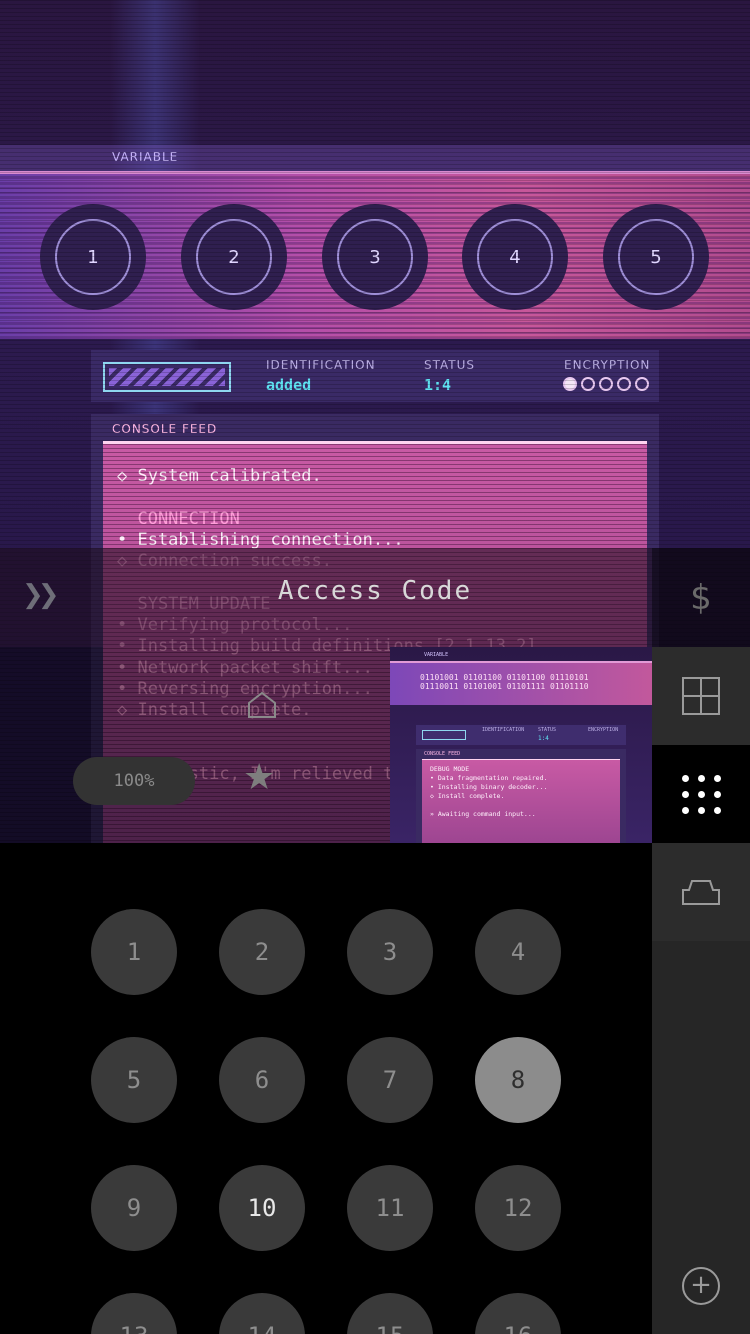  What do you see at coordinates (262, 1080) in the screenshot?
I see `keypad-key-6: 6` at bounding box center [262, 1080].